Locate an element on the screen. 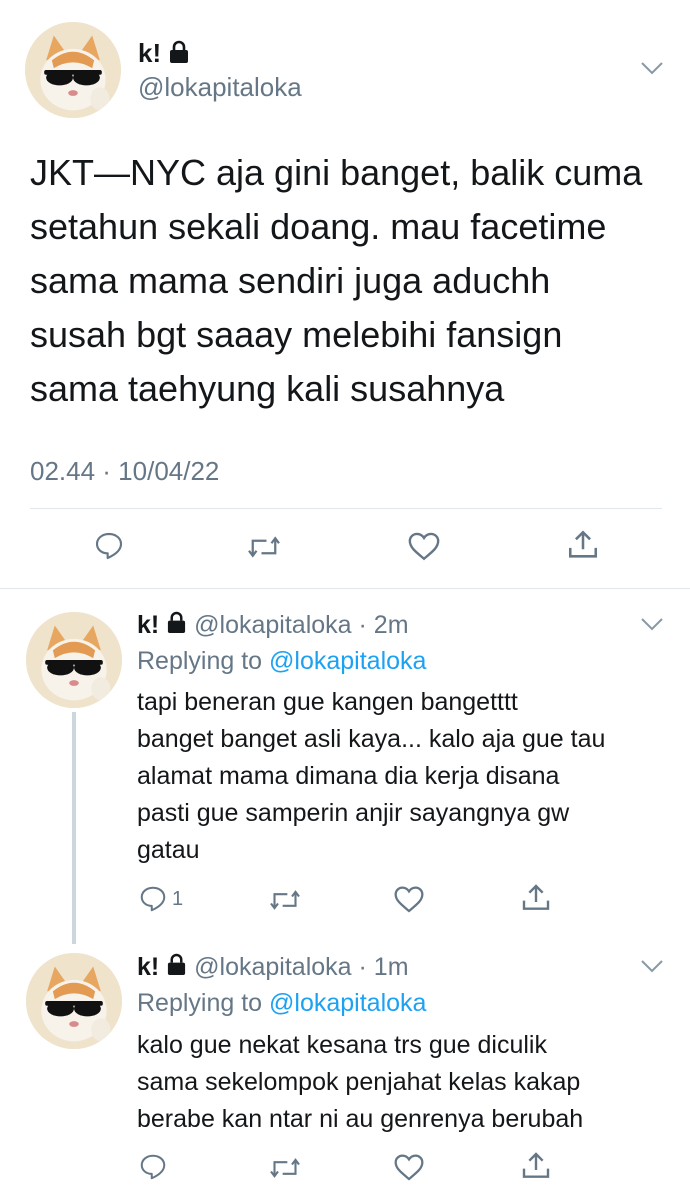 The image size is (690, 1200). tweet-text-line: setahun sekali doang. mau facetime is located at coordinates (318, 226).